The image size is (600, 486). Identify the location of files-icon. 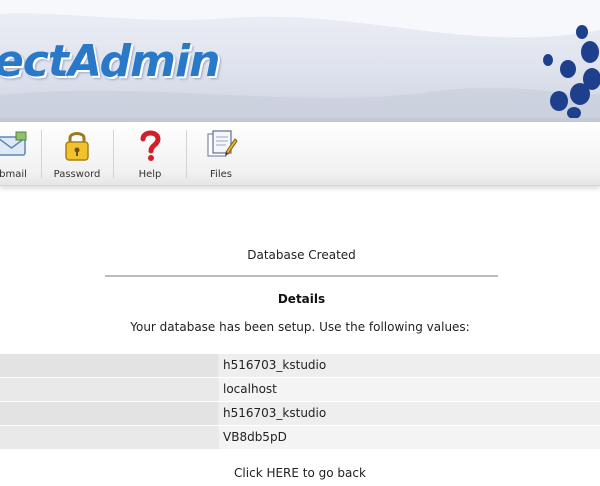
(222, 143).